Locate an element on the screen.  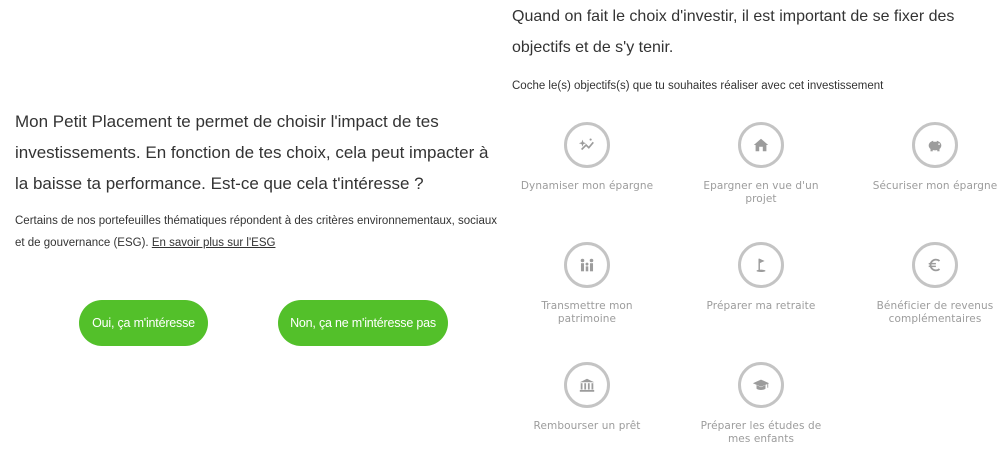
not-interested-button: Non, ça ne m'intéresse pas is located at coordinates (363, 323).